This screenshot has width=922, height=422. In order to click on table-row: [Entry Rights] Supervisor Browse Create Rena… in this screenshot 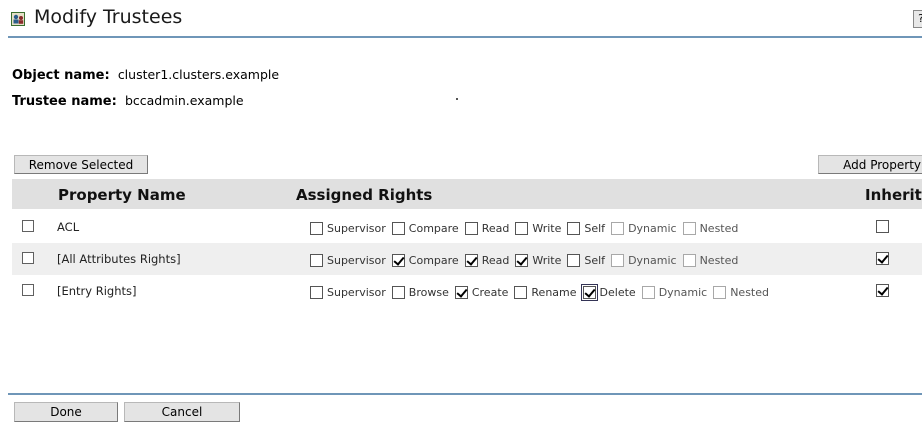, I will do `click(467, 291)`.